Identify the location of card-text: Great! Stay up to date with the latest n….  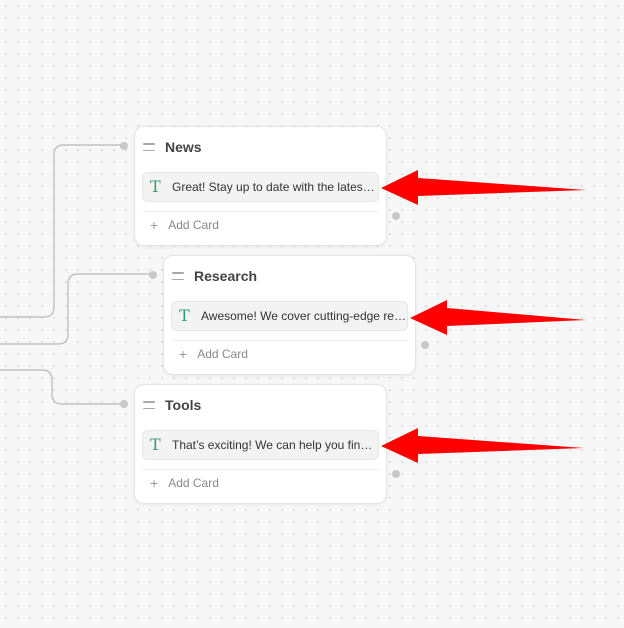
(274, 187).